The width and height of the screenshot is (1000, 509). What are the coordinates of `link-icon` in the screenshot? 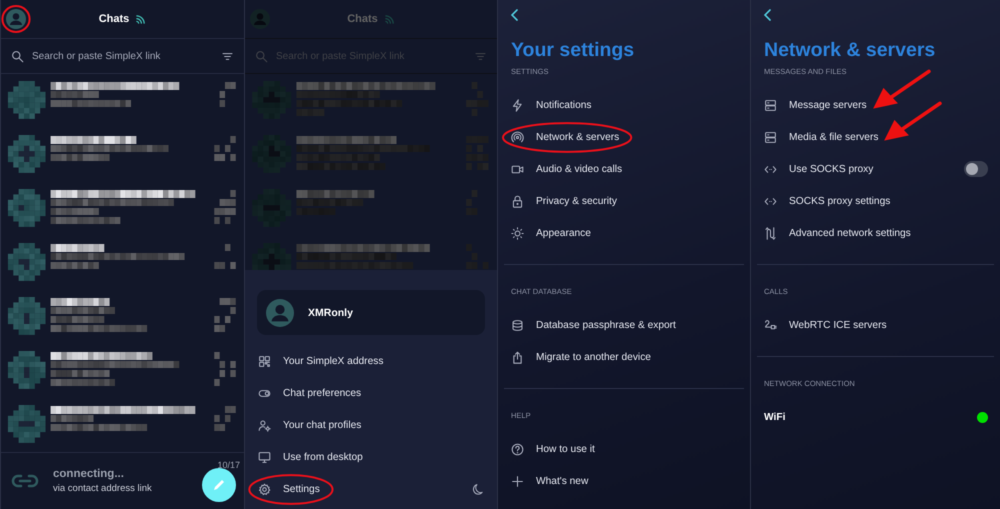 It's located at (25, 481).